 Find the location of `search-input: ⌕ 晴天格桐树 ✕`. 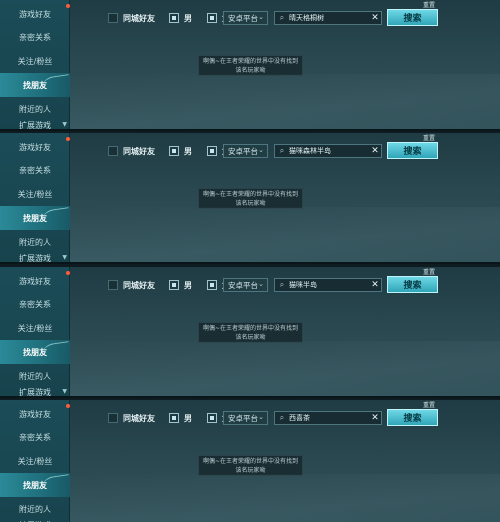

search-input: ⌕ 晴天格桐树 ✕ is located at coordinates (328, 18).